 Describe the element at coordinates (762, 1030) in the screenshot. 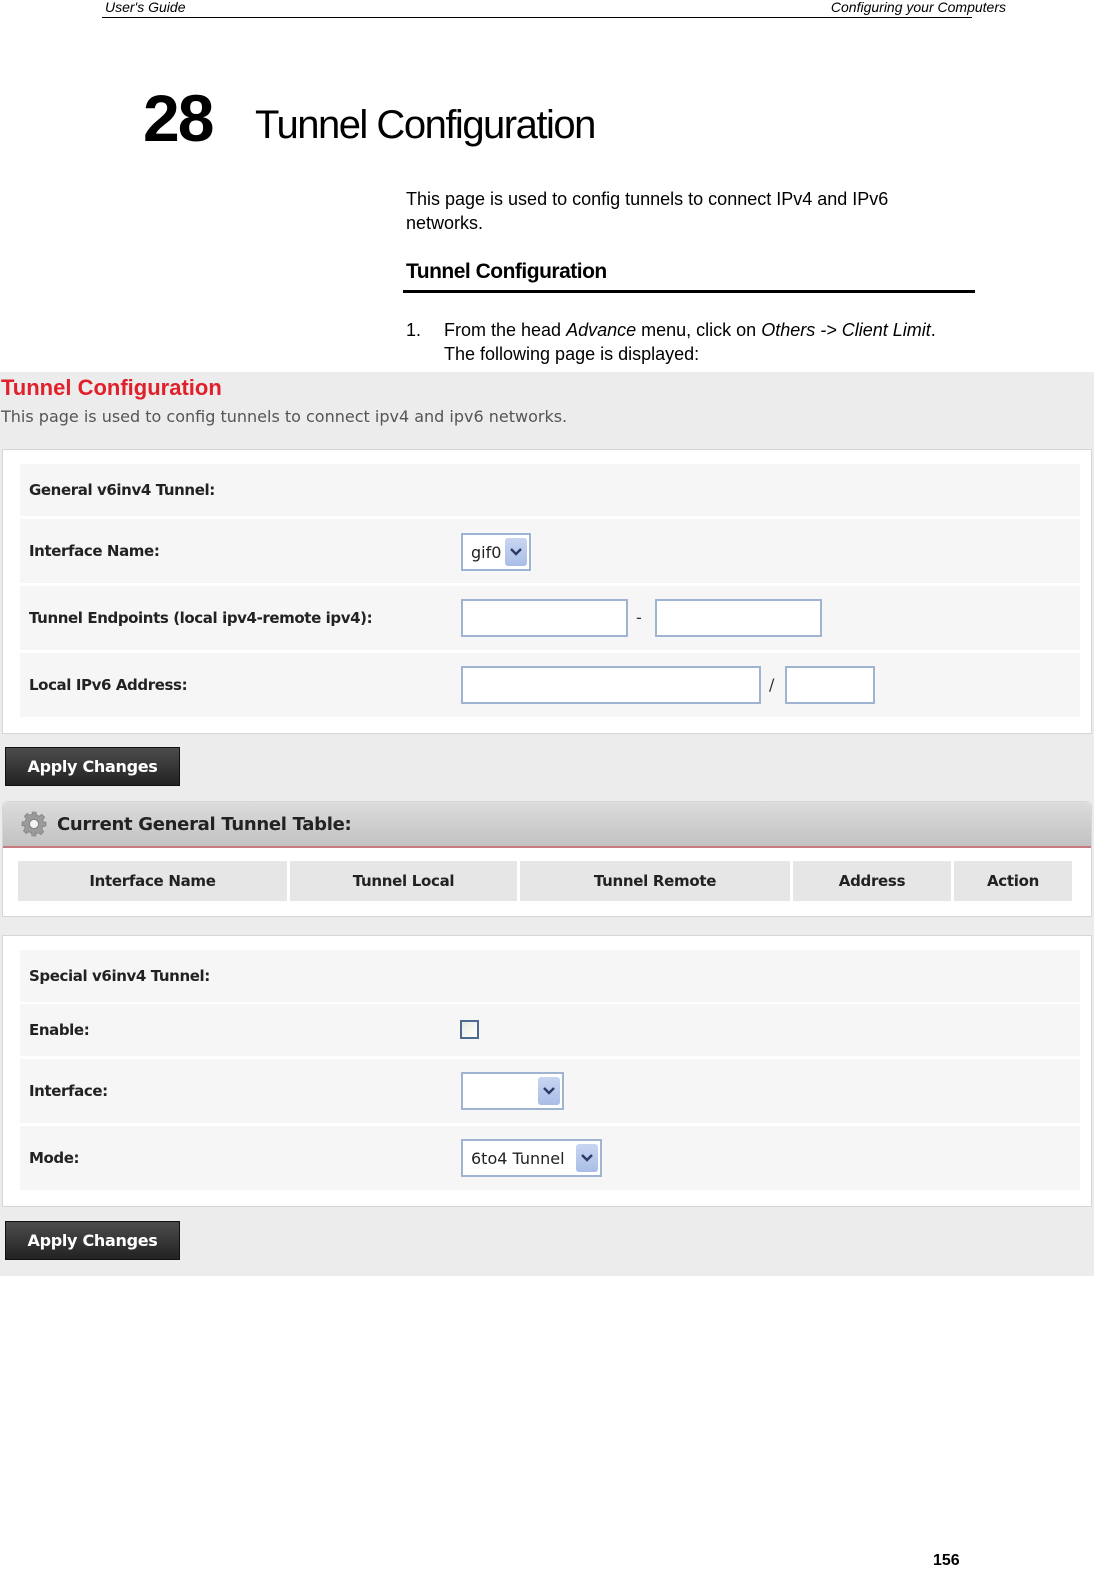

I see `enable-cell` at that location.